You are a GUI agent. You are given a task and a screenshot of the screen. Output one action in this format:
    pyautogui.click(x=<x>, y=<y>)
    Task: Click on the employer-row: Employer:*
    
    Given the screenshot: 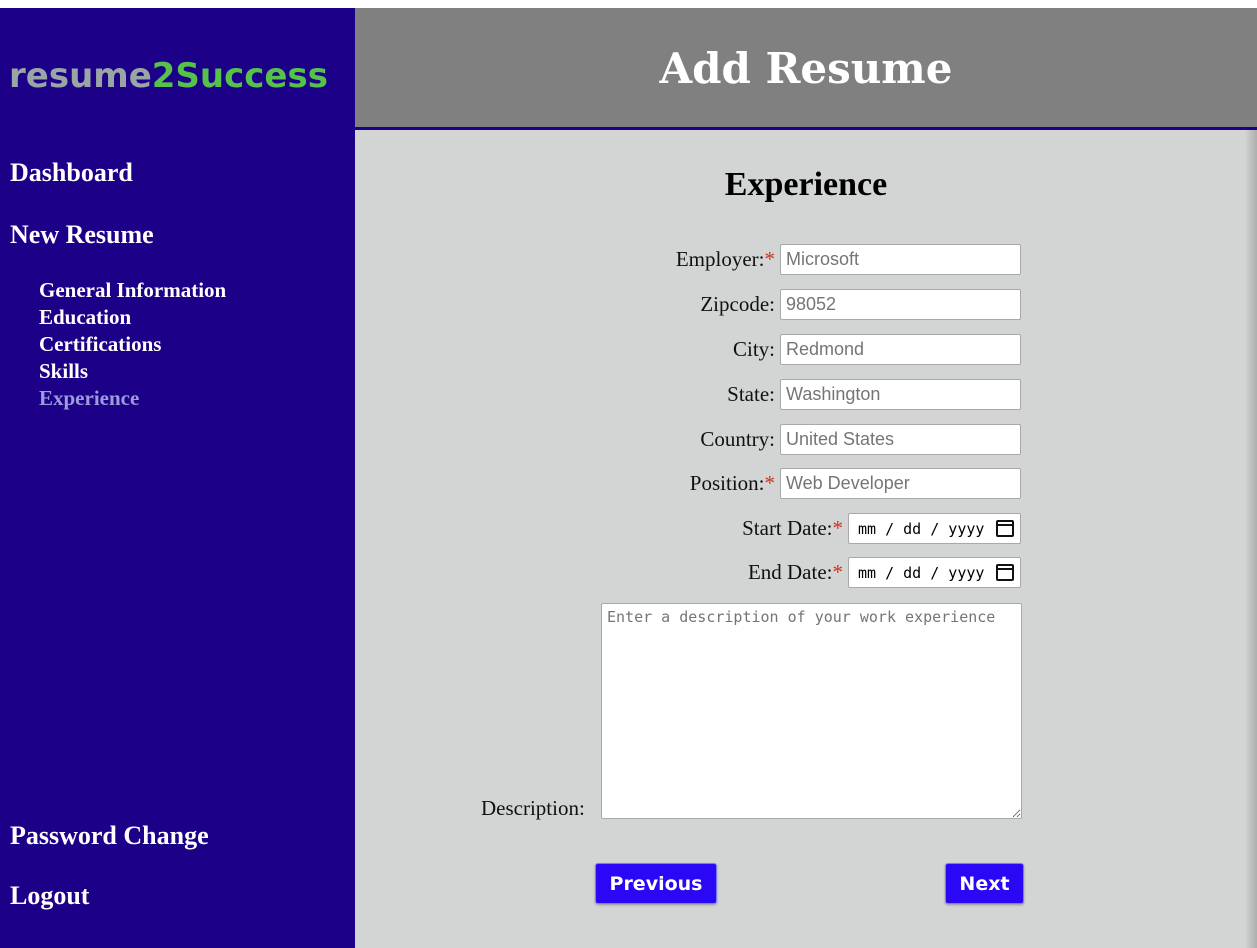 What is the action you would take?
    pyautogui.click(x=848, y=259)
    